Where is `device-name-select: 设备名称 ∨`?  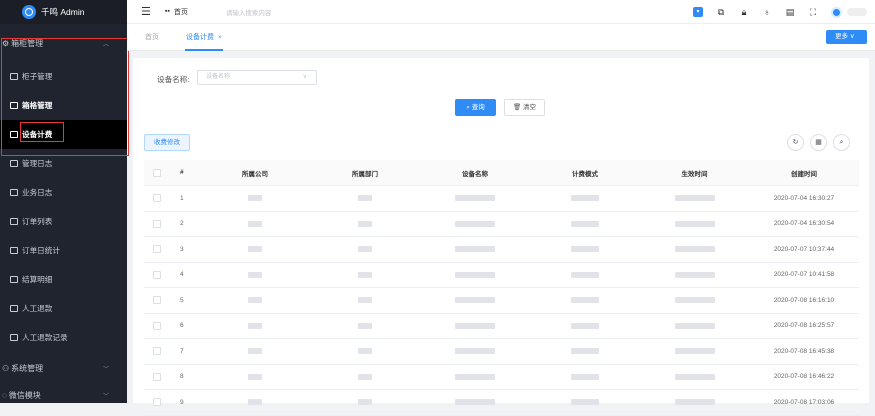
device-name-select: 设备名称 ∨ is located at coordinates (257, 77).